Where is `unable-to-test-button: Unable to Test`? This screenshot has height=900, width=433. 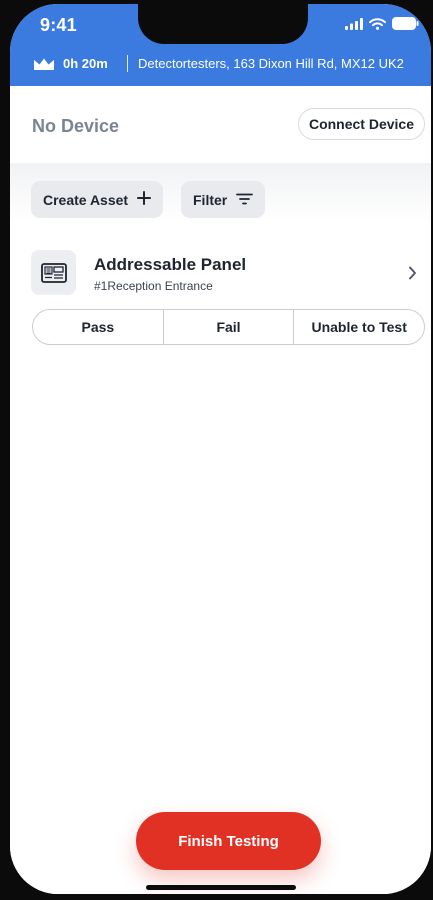 unable-to-test-button: Unable to Test is located at coordinates (358, 327).